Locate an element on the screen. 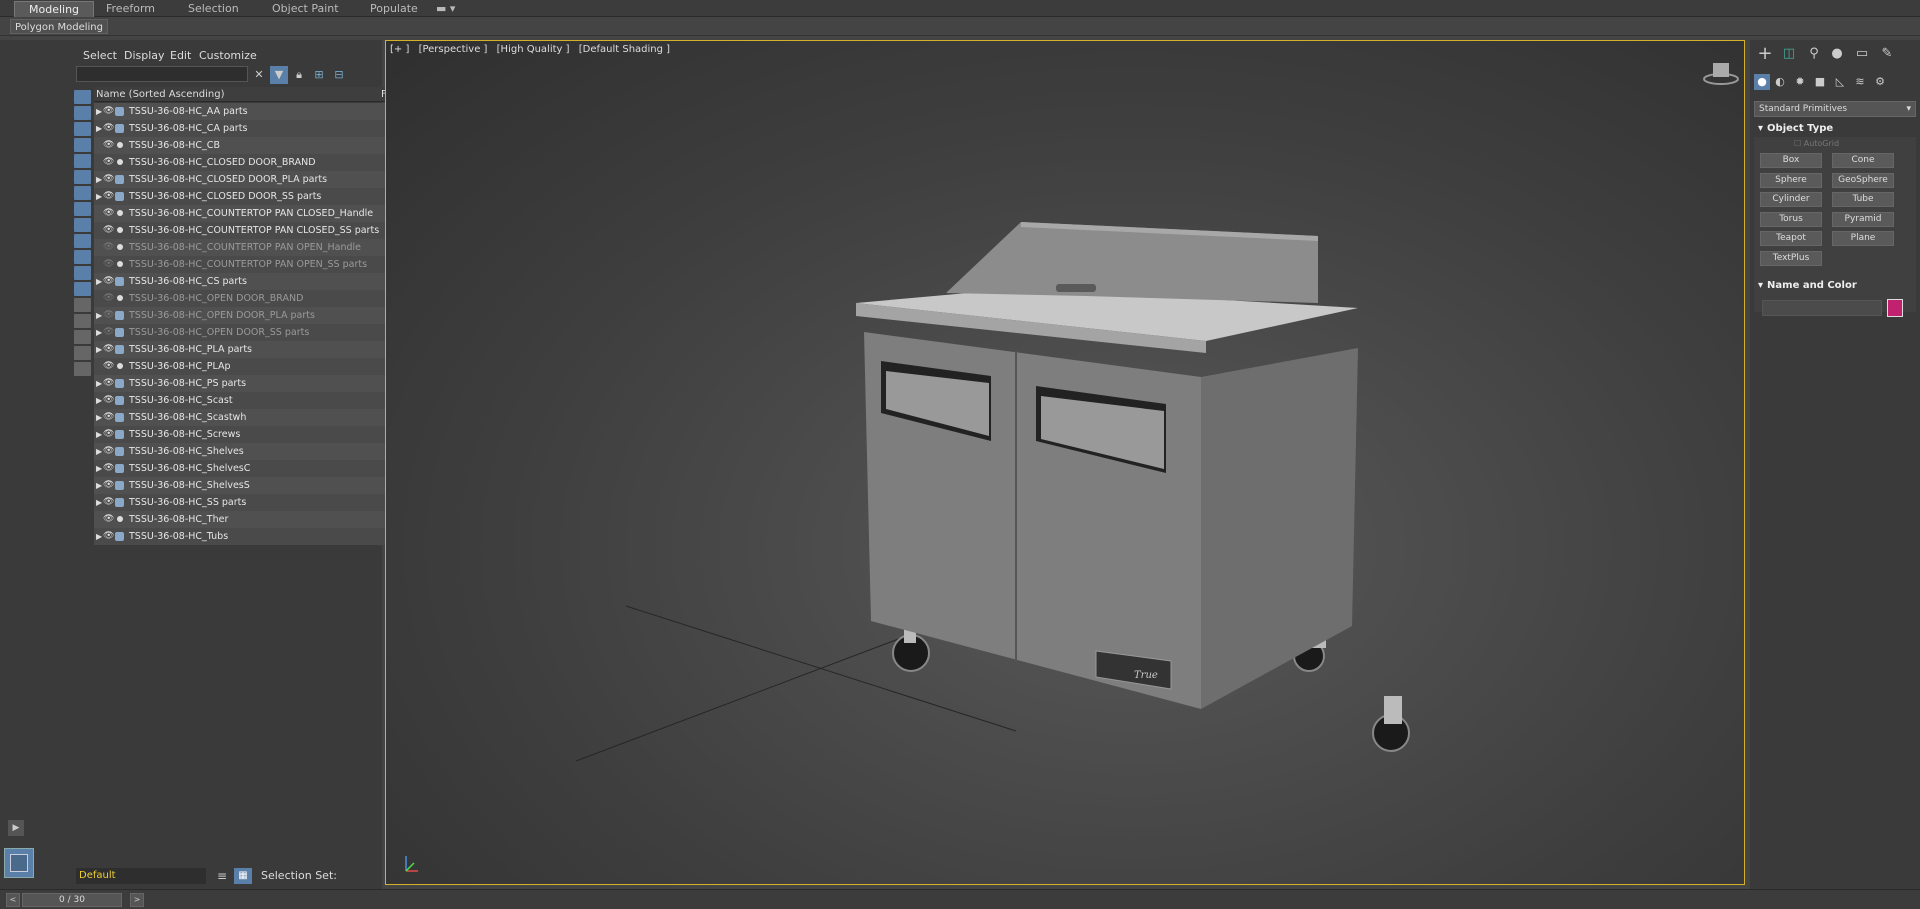  cylinder-button: Cylinder is located at coordinates (1791, 199).